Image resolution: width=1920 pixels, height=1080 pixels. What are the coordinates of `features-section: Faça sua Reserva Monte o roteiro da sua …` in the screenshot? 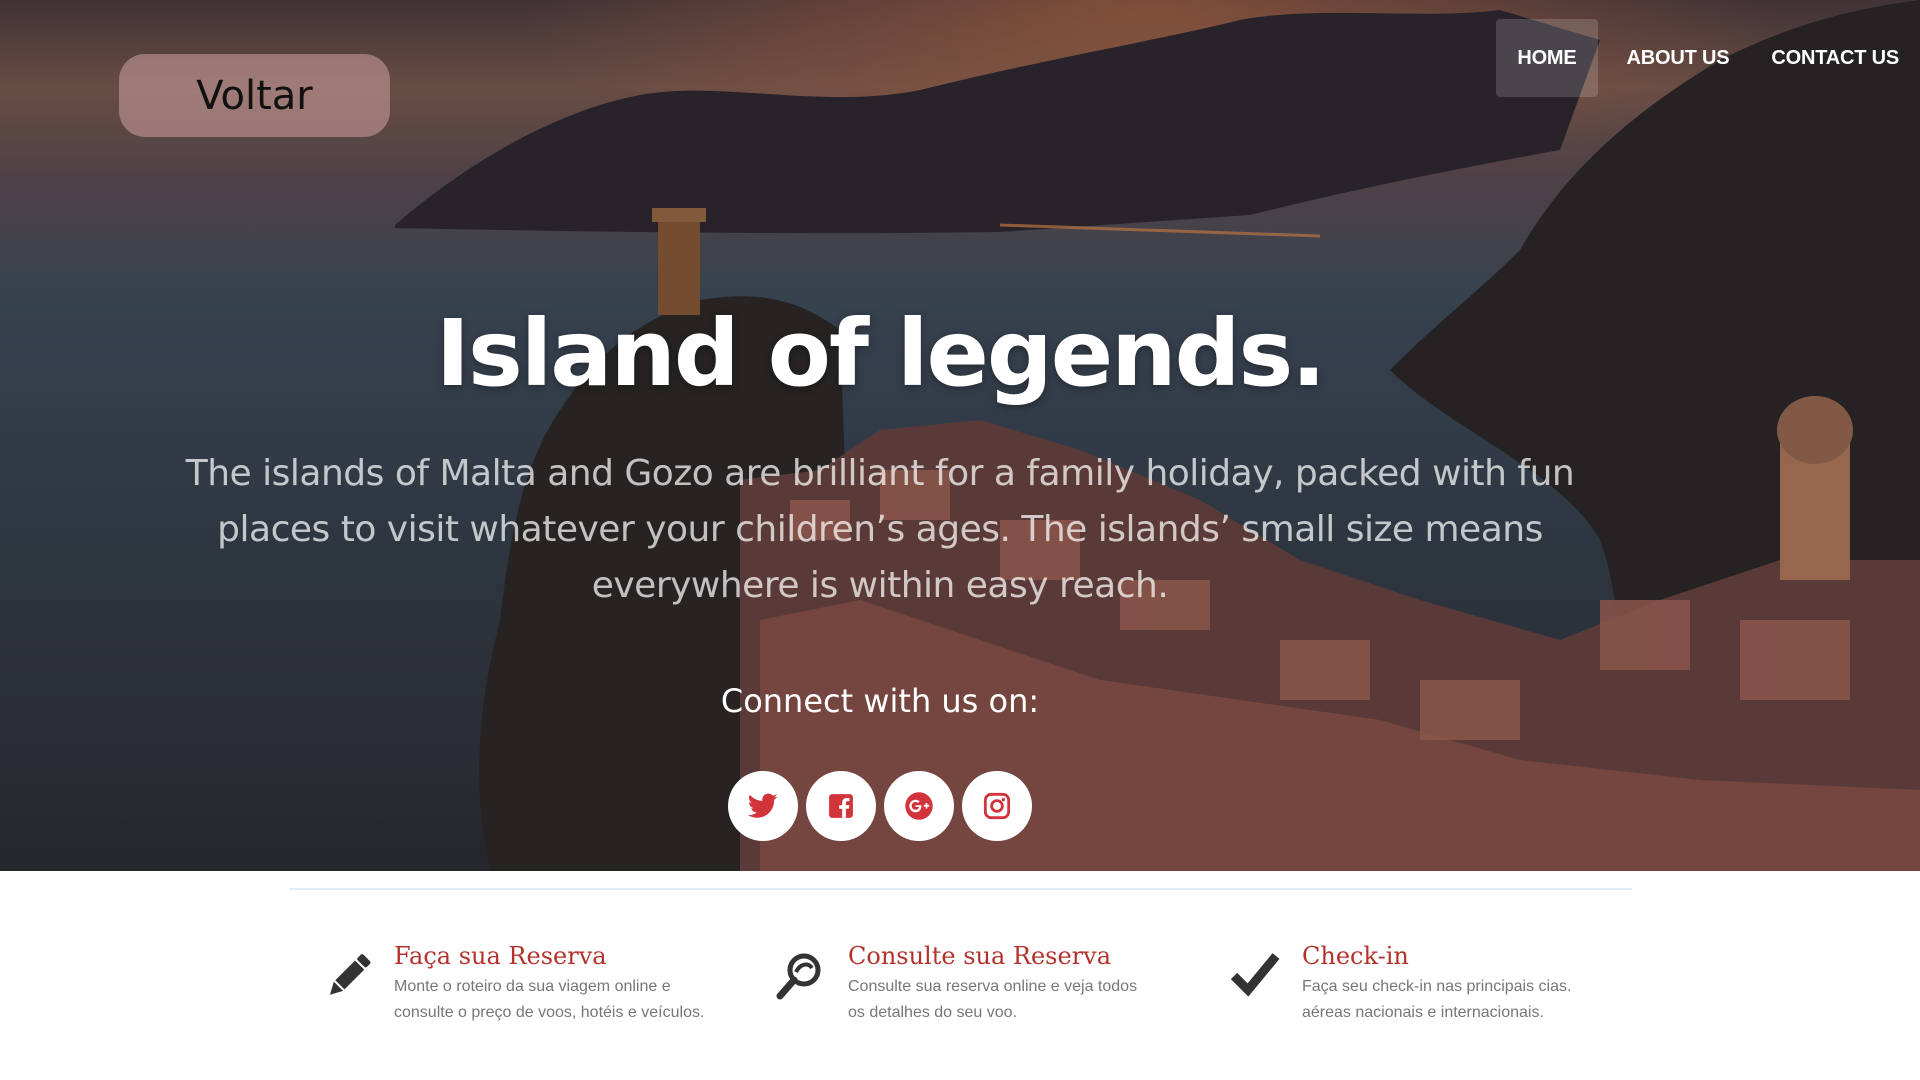 It's located at (960, 1000).